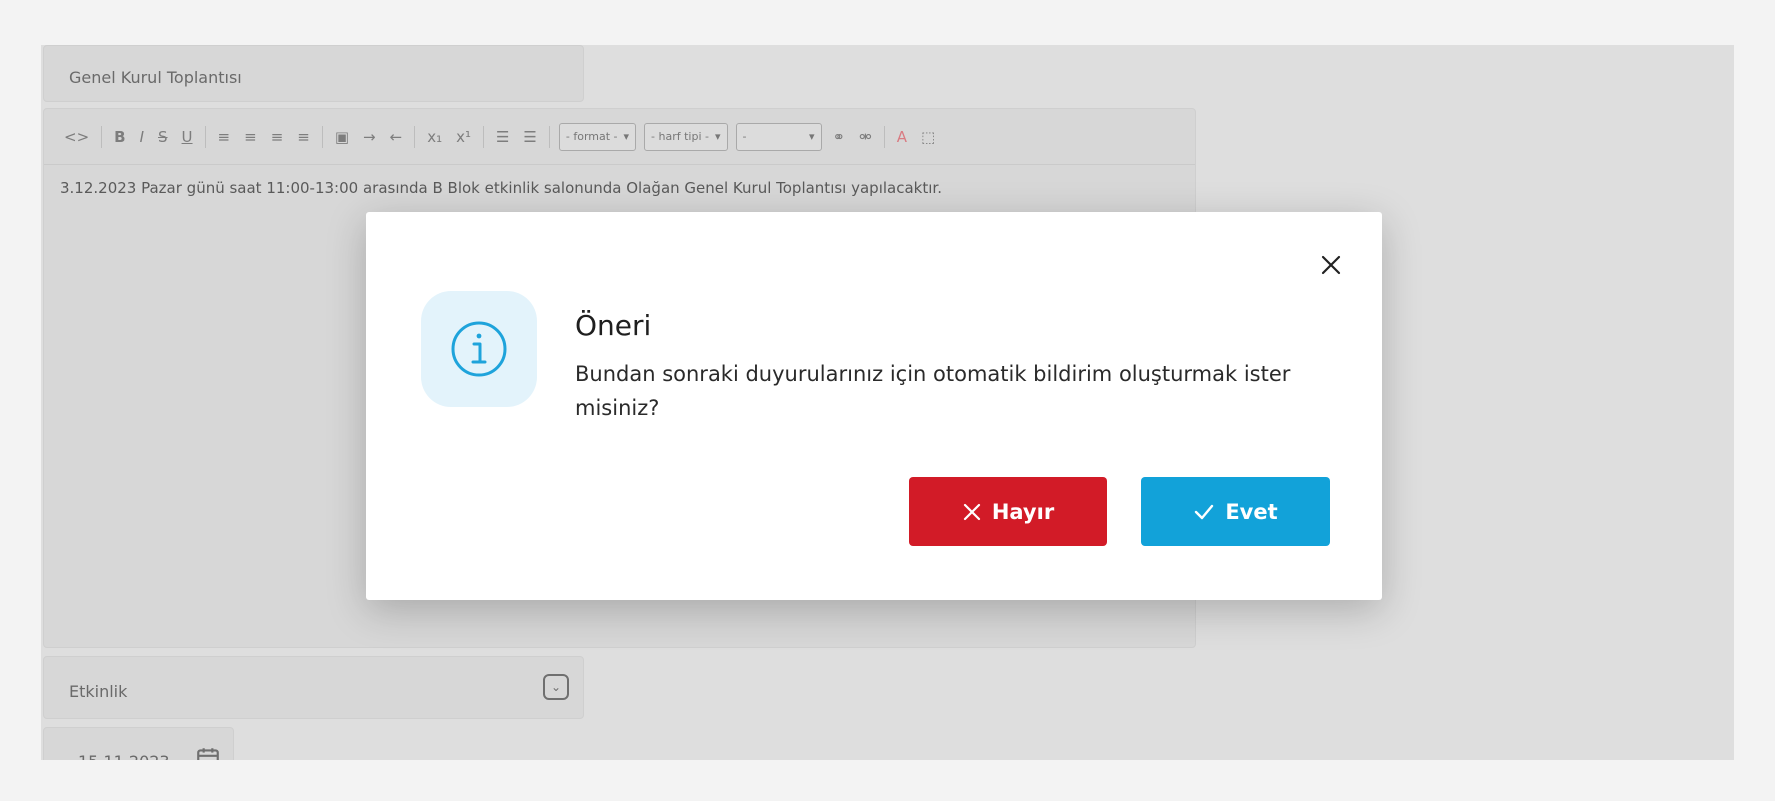 This screenshot has height=801, width=1775. Describe the element at coordinates (119, 137) in the screenshot. I see `bold-button: B` at that location.